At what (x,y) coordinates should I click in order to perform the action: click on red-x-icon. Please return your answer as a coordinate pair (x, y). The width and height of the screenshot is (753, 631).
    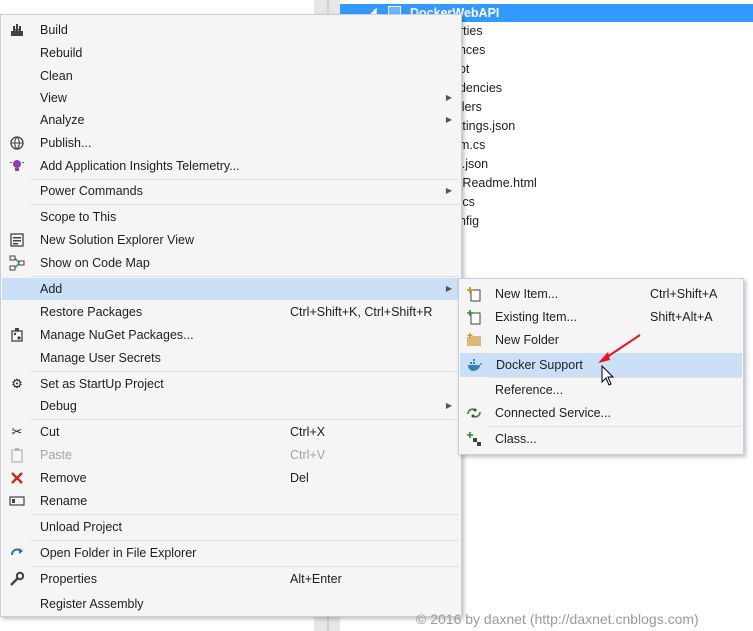
    Looking at the image, I should click on (17, 478).